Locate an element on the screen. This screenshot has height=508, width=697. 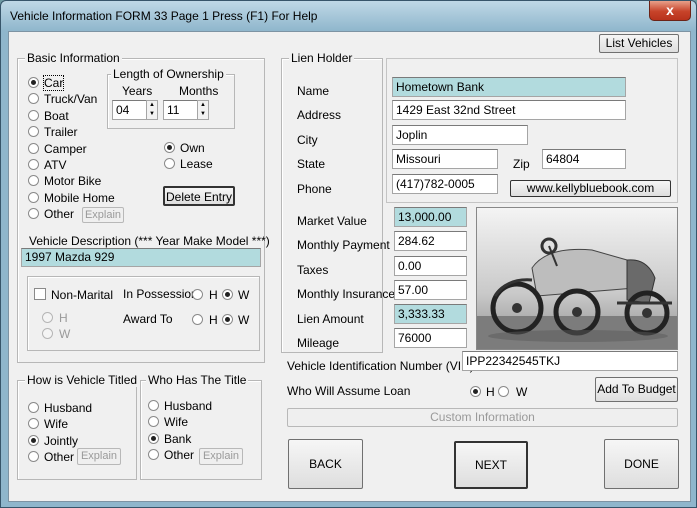
award-to-w-label: W is located at coordinates (244, 320).